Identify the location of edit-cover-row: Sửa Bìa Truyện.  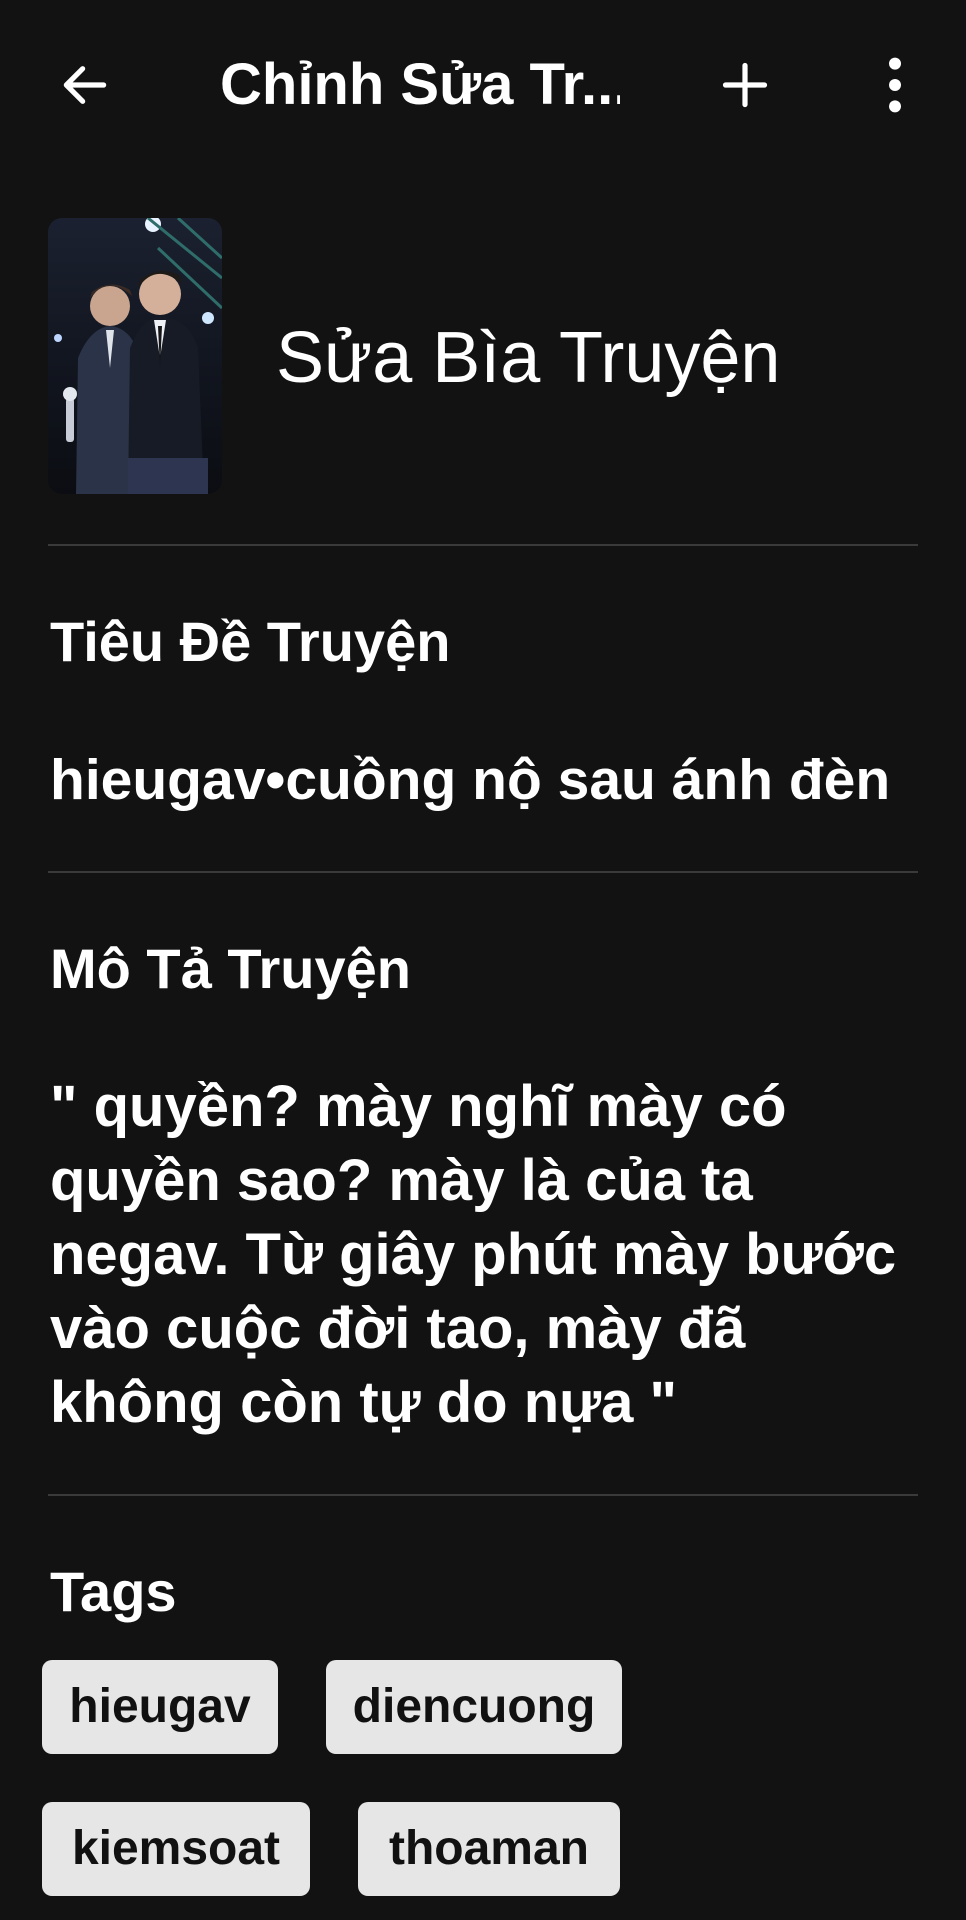
(483, 356).